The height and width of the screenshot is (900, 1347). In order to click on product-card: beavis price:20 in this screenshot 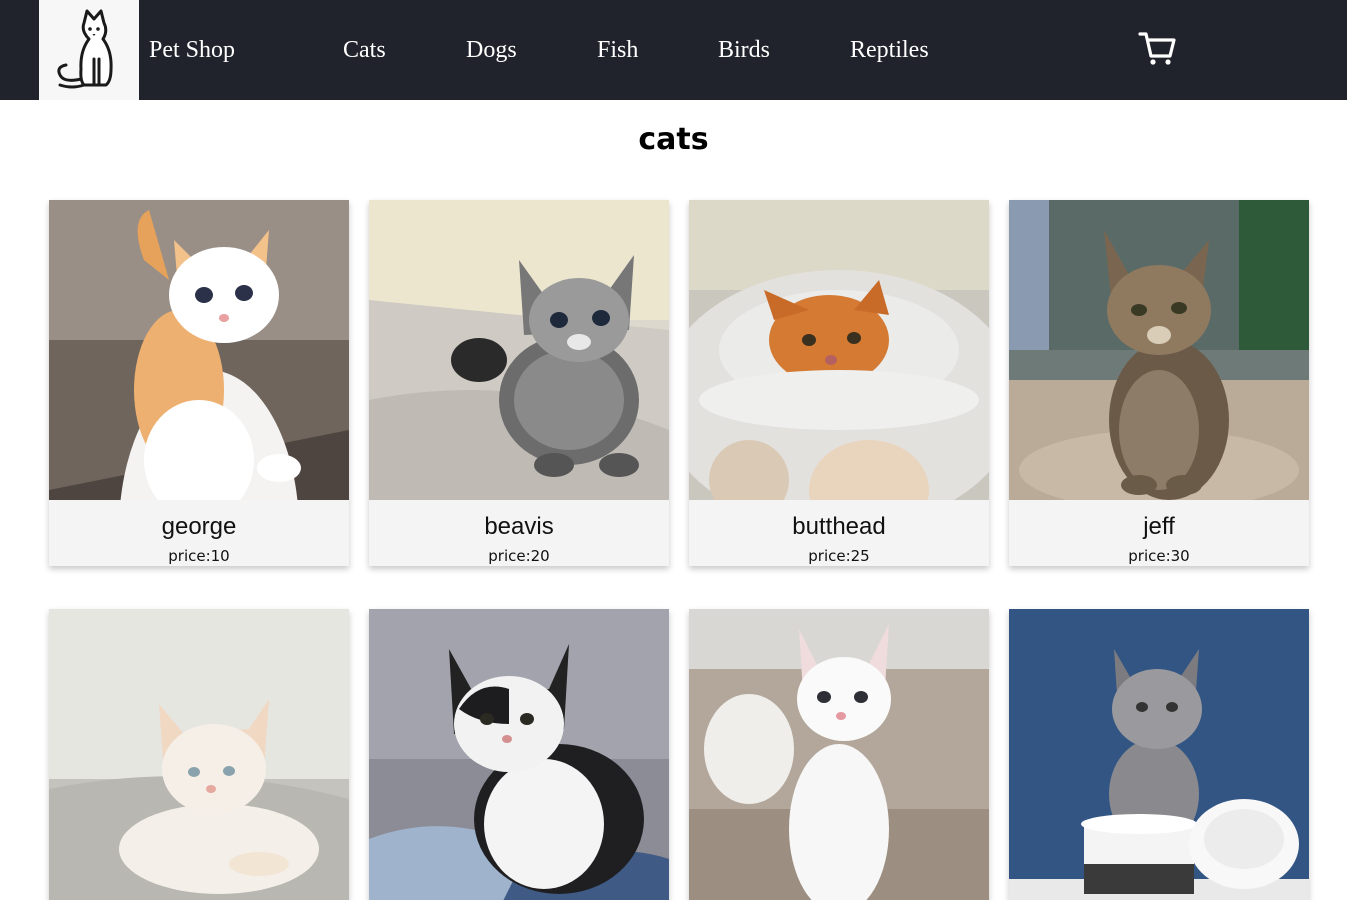, I will do `click(519, 383)`.